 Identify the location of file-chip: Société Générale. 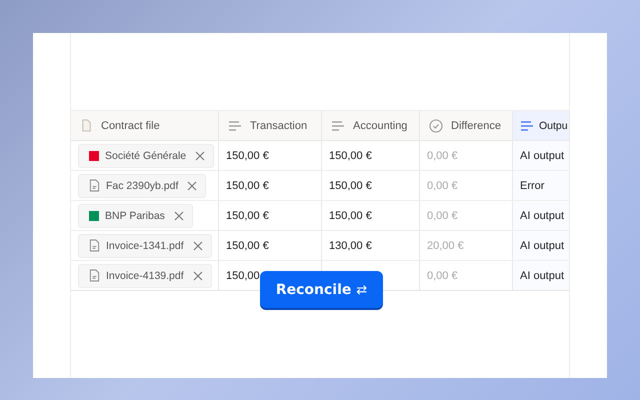
(146, 156).